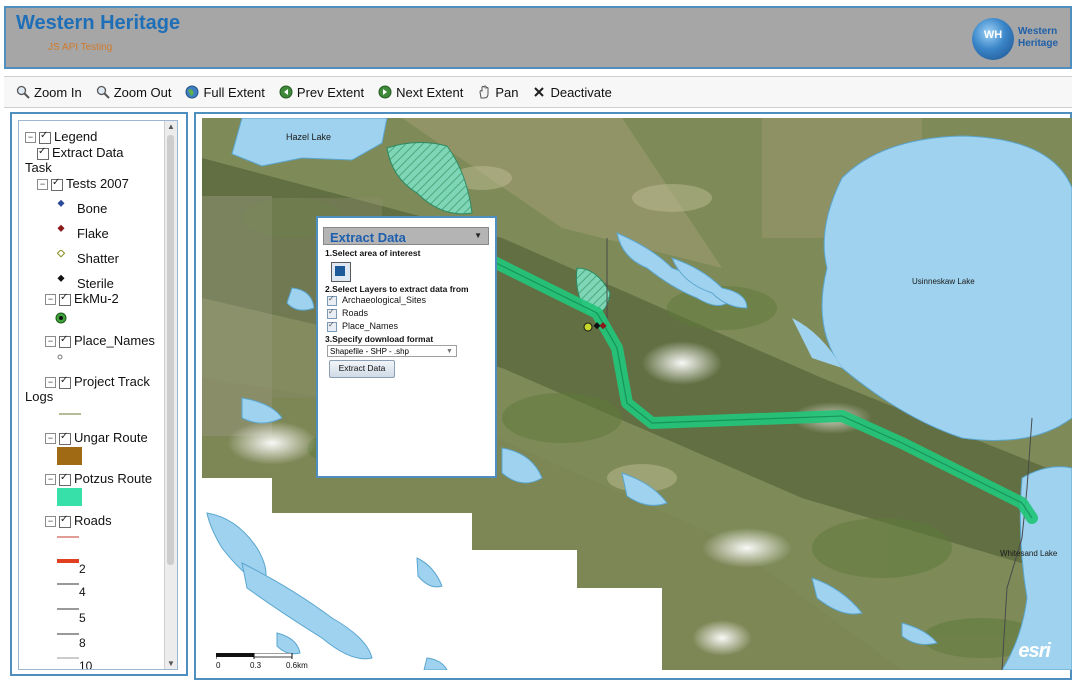 This screenshot has width=1080, height=688. Describe the element at coordinates (65, 341) in the screenshot. I see `place-names-checkbox` at that location.